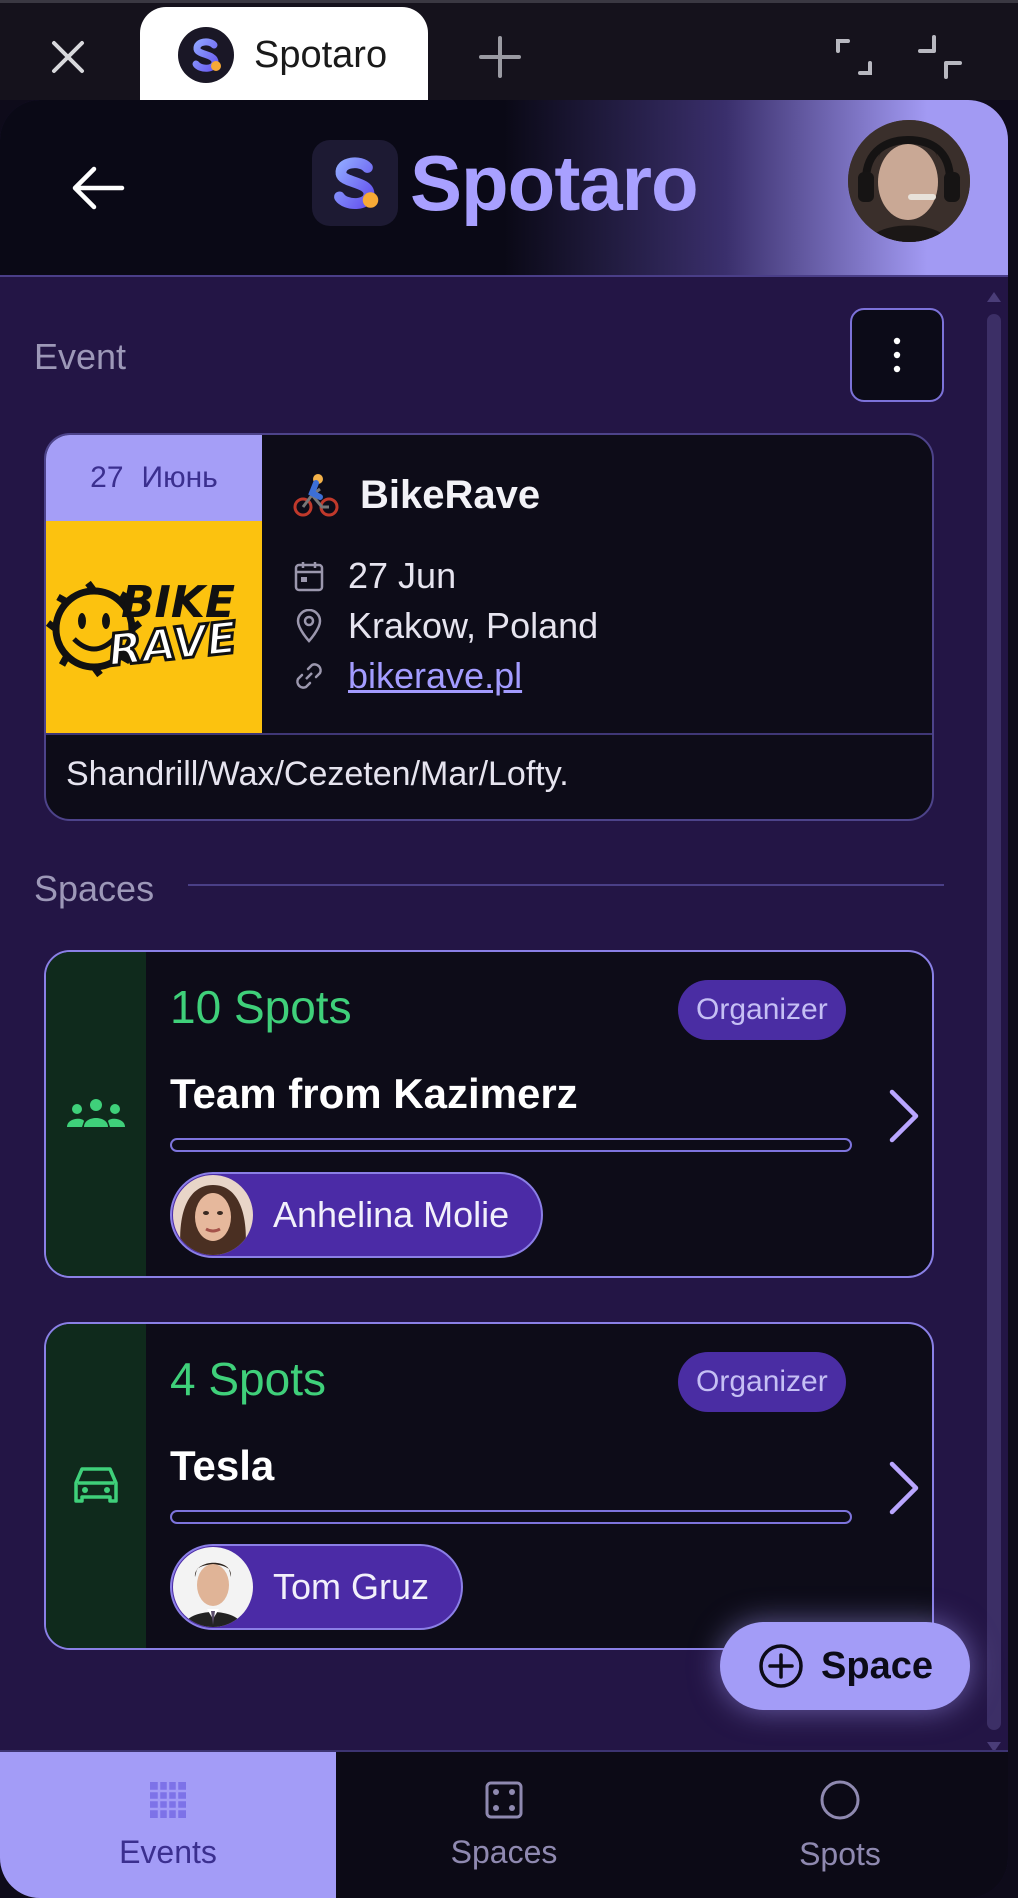  Describe the element at coordinates (940, 57) in the screenshot. I see `minimize-icon` at that location.